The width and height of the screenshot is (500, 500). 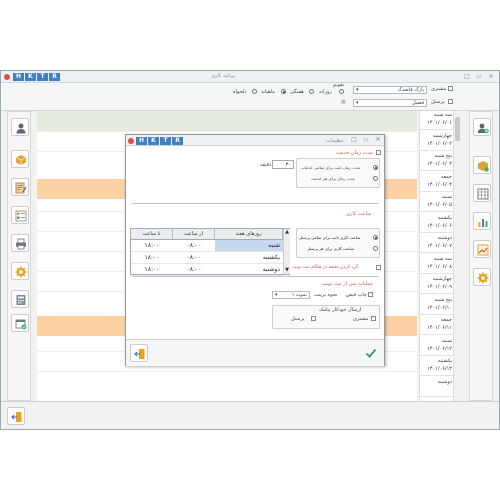 What do you see at coordinates (439, 205) in the screenshot?
I see `day-date: ۱۴۰۱/۰۶/۰۵` at bounding box center [439, 205].